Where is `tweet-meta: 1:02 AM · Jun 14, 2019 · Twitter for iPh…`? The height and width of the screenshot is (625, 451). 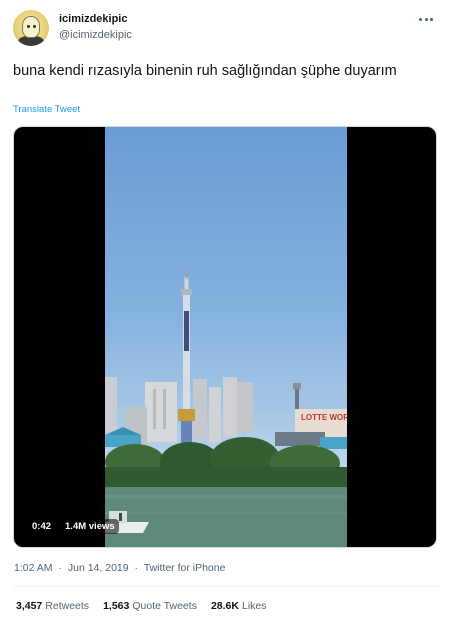 tweet-meta: 1:02 AM · Jun 14, 2019 · Twitter for iPh… is located at coordinates (119, 568).